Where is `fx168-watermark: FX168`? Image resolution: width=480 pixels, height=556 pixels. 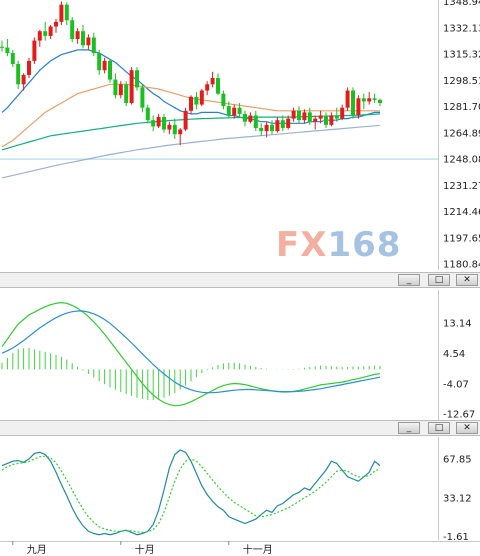 fx168-watermark: FX168 is located at coordinates (352, 245).